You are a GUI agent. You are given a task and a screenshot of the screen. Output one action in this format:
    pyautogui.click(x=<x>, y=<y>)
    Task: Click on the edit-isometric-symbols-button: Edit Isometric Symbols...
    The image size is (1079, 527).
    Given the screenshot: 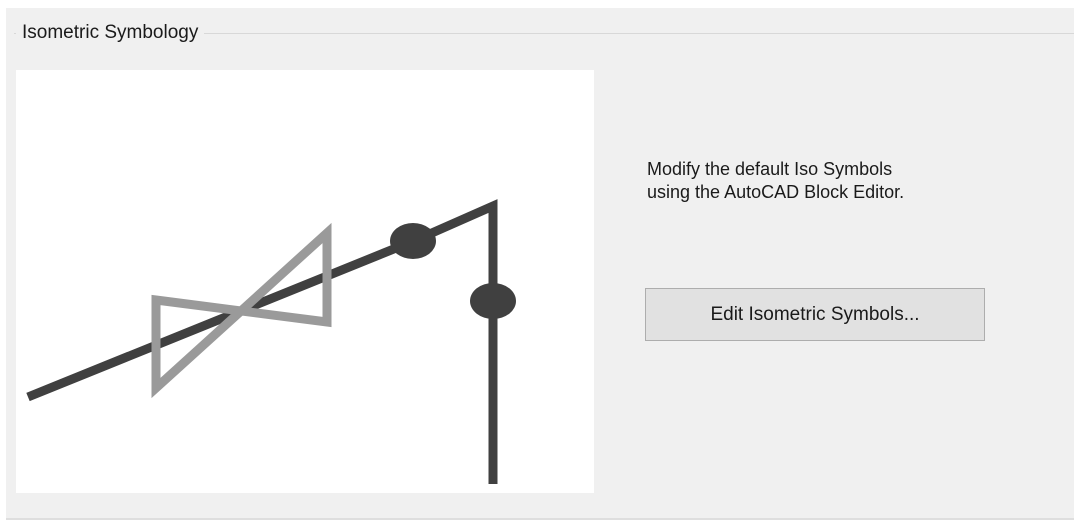 What is the action you would take?
    pyautogui.click(x=815, y=314)
    